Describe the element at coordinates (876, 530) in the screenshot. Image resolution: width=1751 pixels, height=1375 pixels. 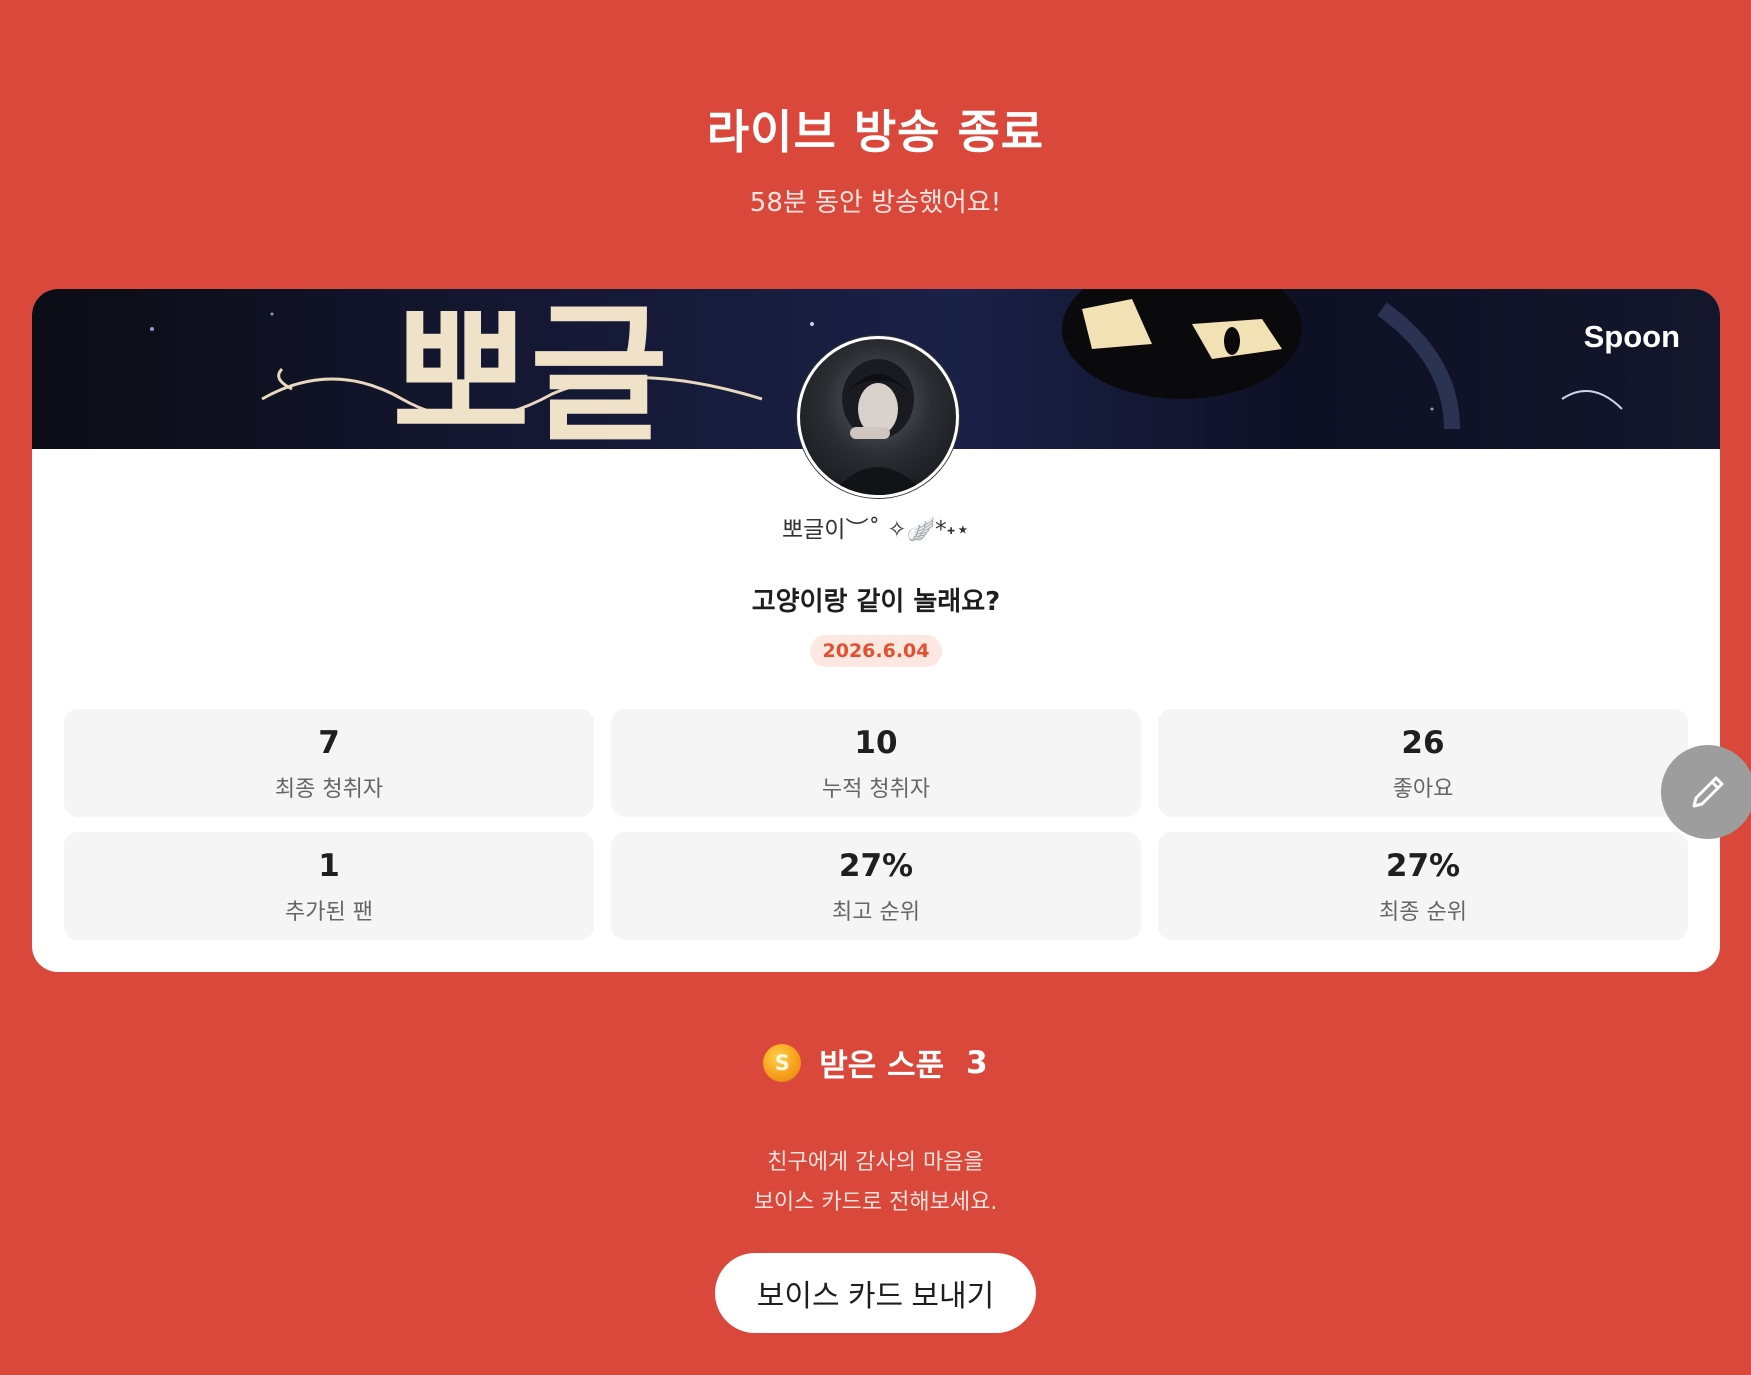
I see `username: 뽀글이︶˚ ✧🪽*˖⋆` at that location.